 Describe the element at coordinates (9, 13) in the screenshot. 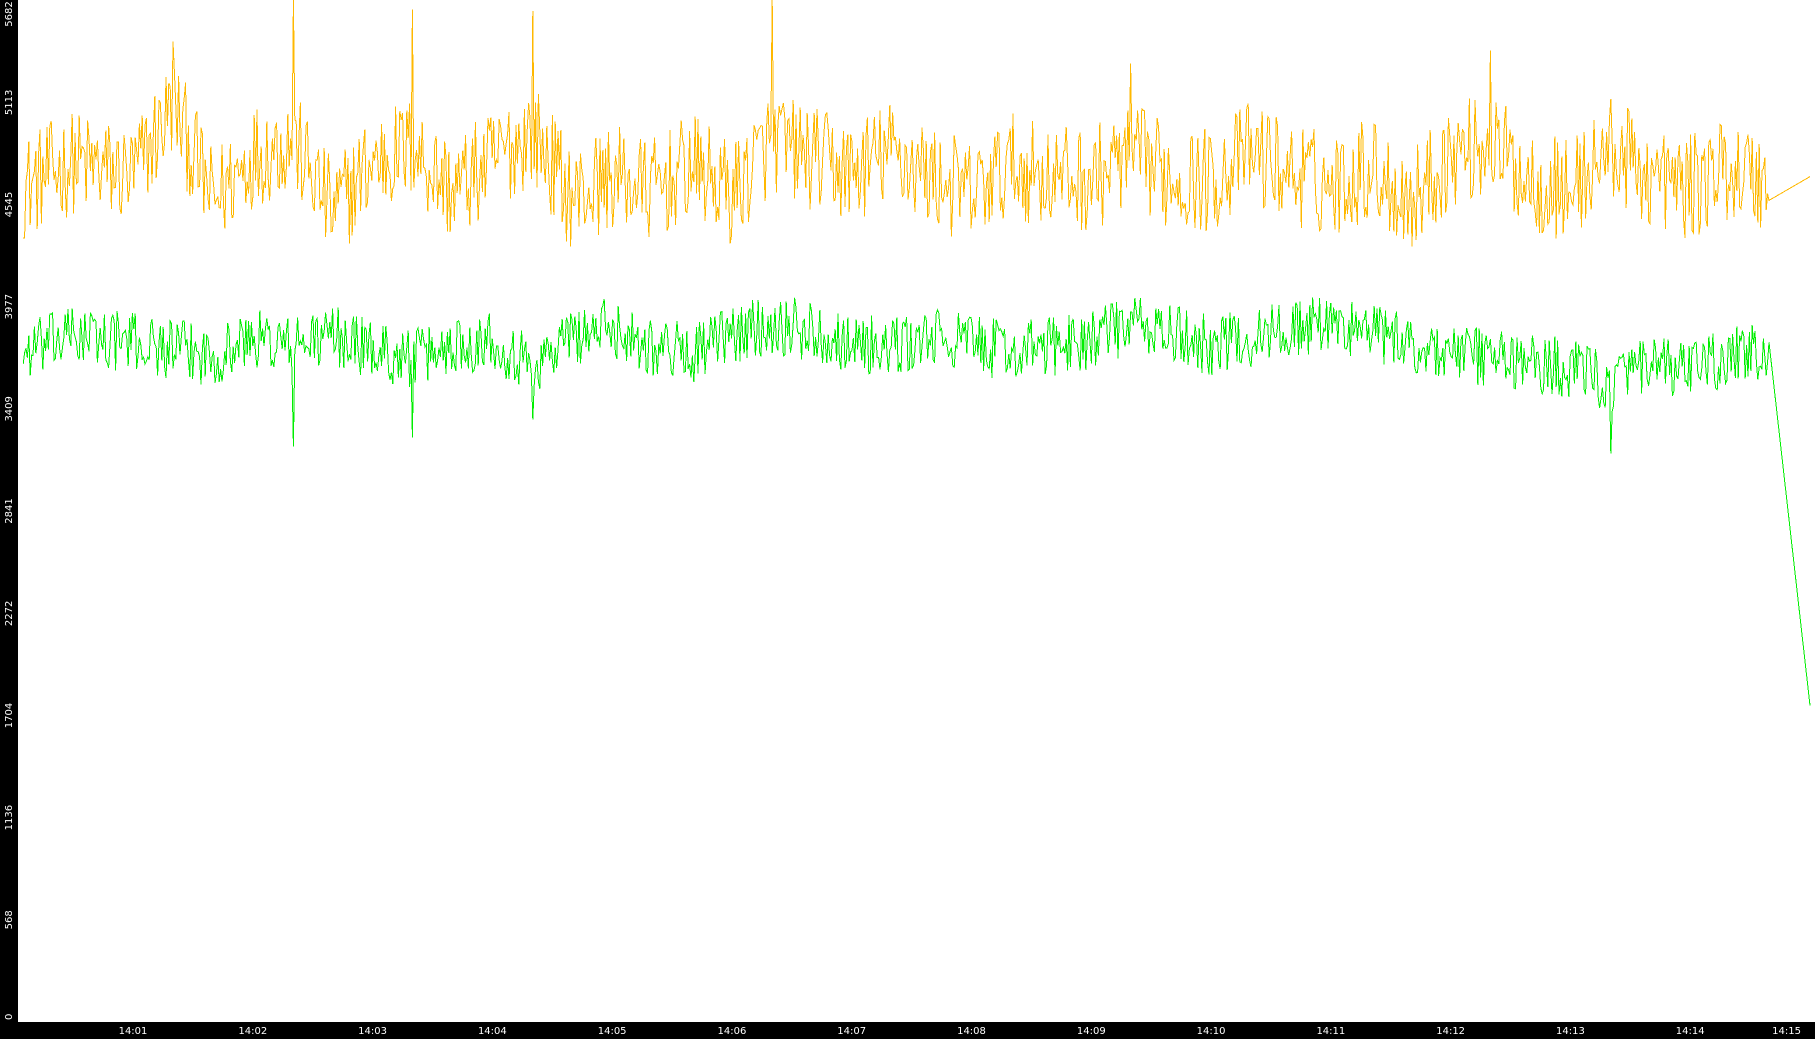

I see `y-tick-label: 5682` at that location.